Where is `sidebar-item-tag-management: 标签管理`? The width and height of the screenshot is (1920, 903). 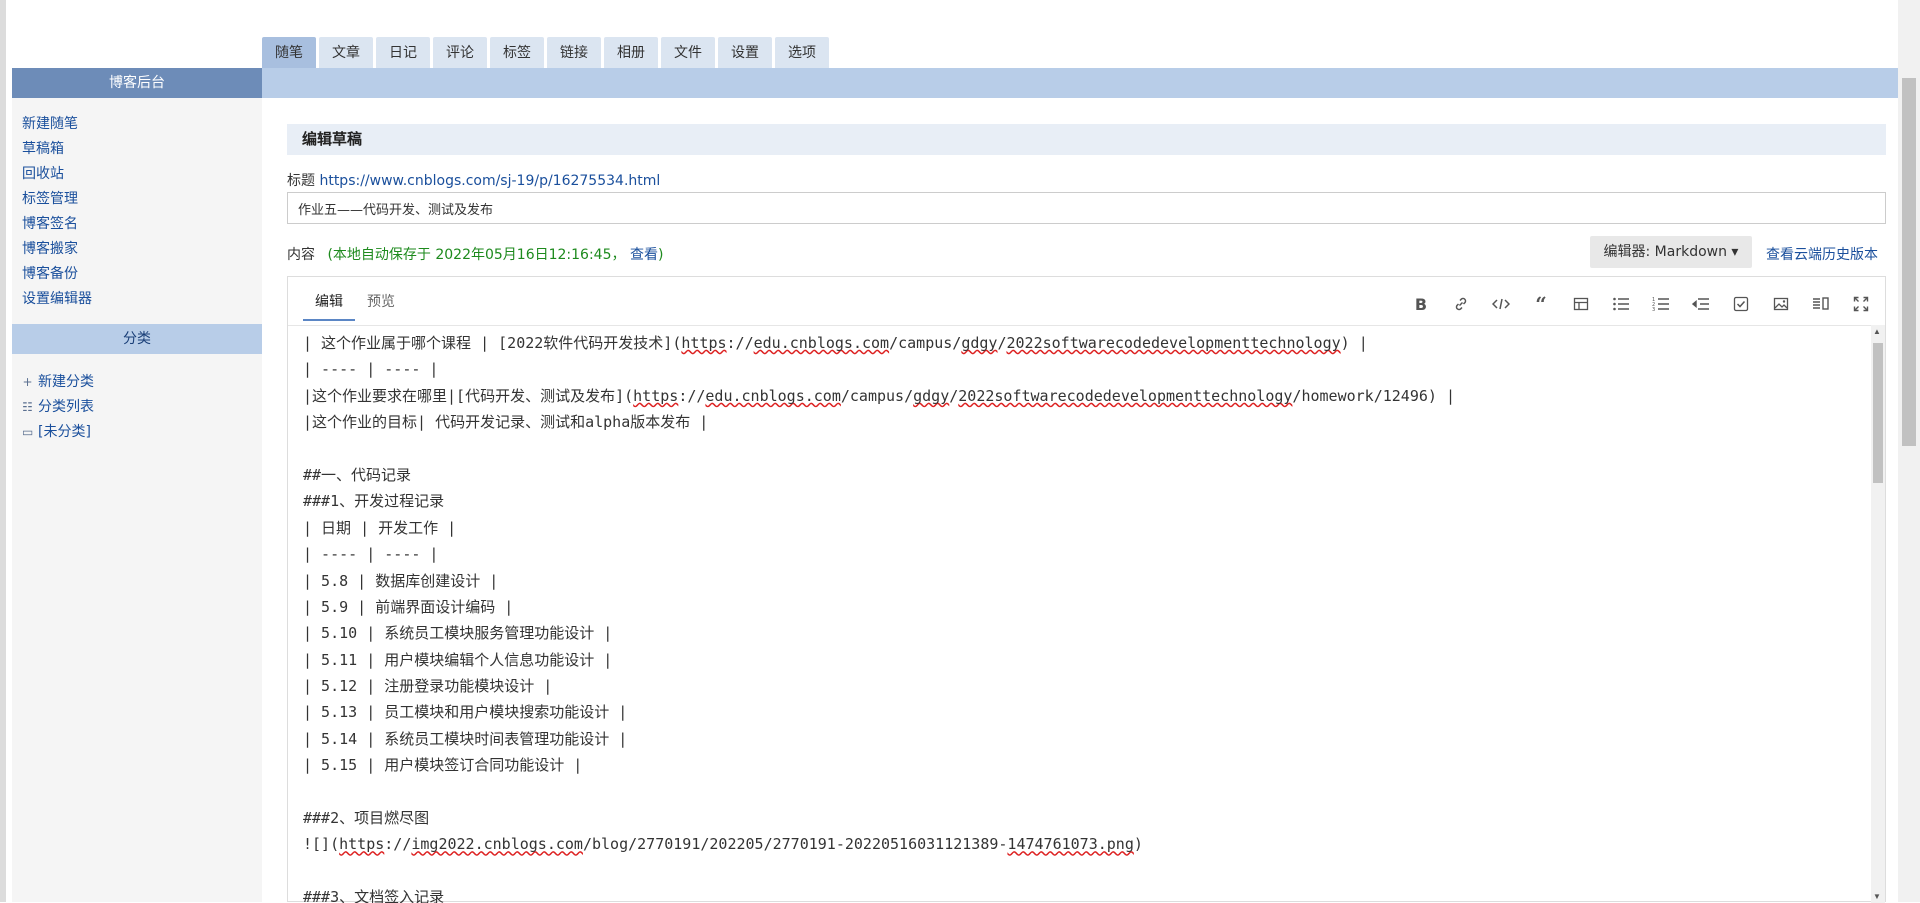
sidebar-item-tag-management: 标签管理 is located at coordinates (57, 199).